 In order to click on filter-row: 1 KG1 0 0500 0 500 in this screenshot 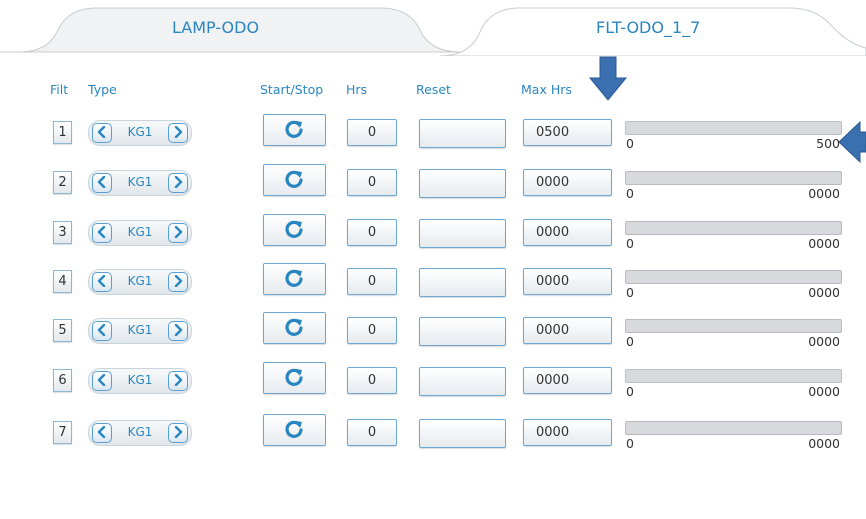, I will do `click(433, 137)`.